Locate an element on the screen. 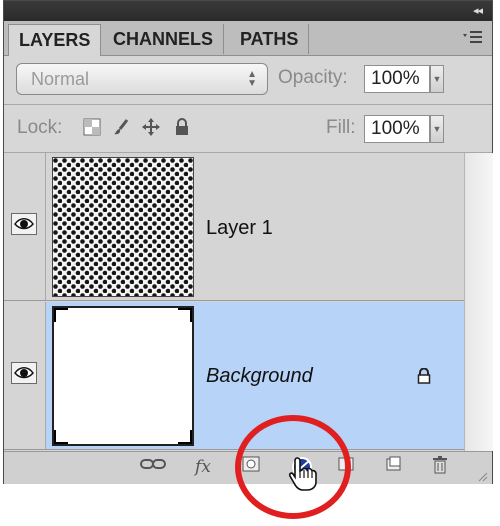  lock-label: Lock: is located at coordinates (40, 127).